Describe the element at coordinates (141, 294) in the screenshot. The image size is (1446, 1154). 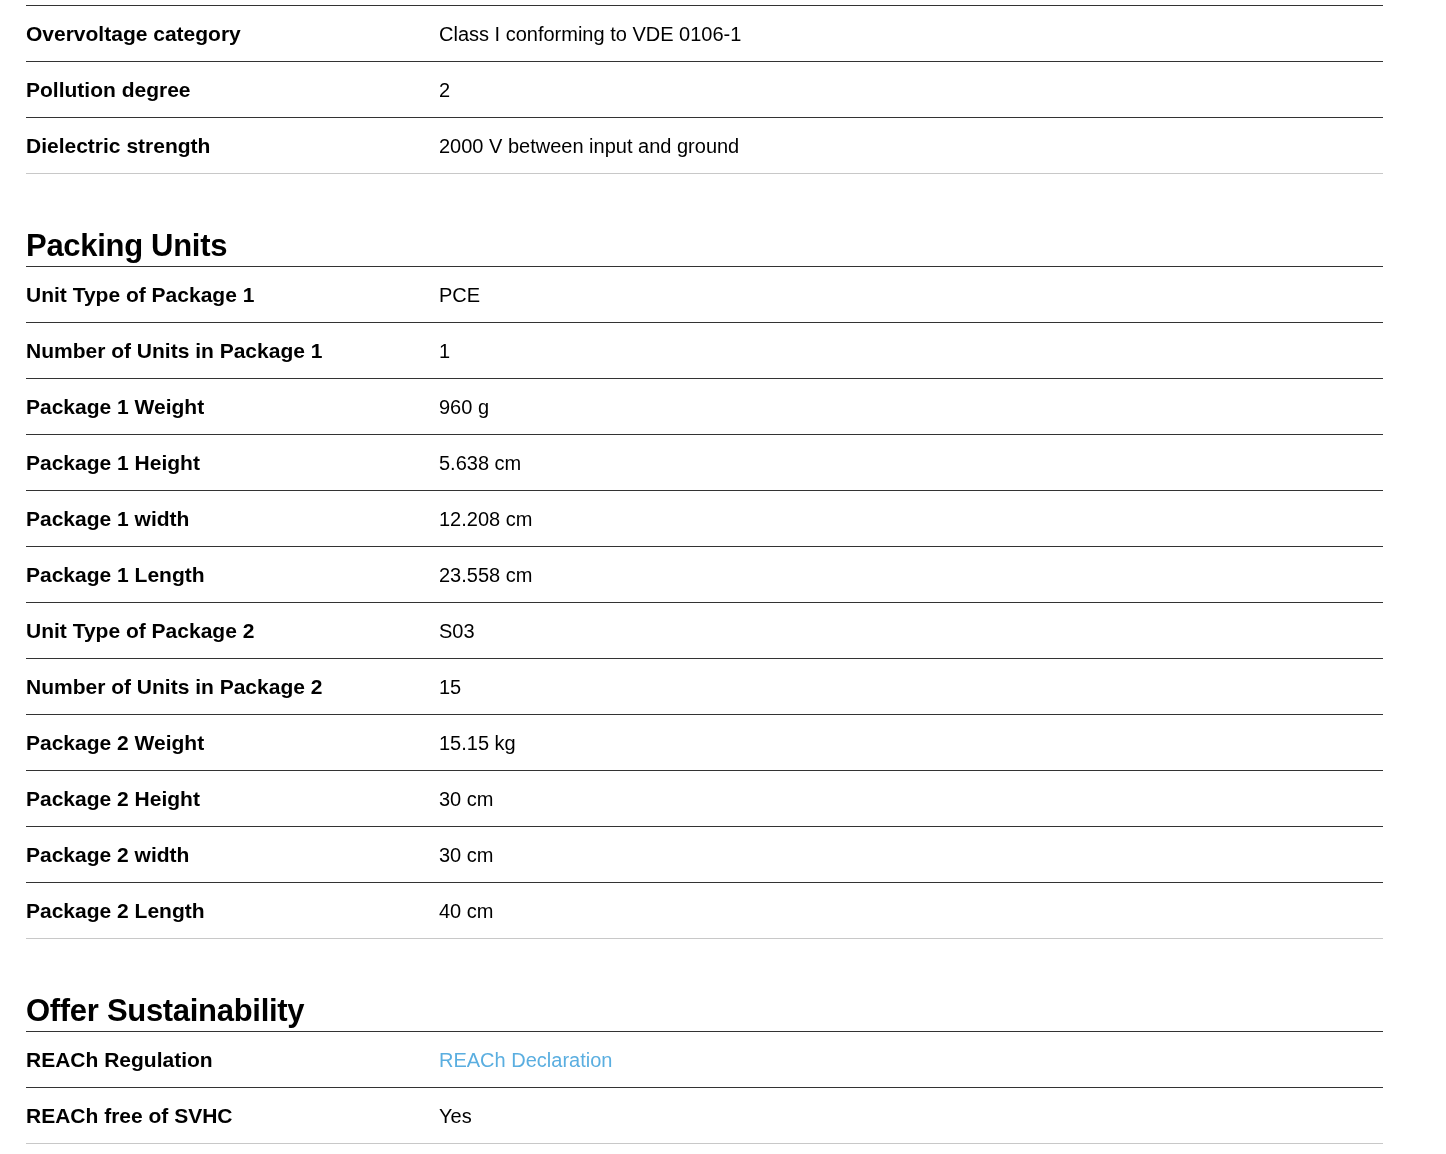
I see `spec-label: Unit Type of Package 1` at that location.